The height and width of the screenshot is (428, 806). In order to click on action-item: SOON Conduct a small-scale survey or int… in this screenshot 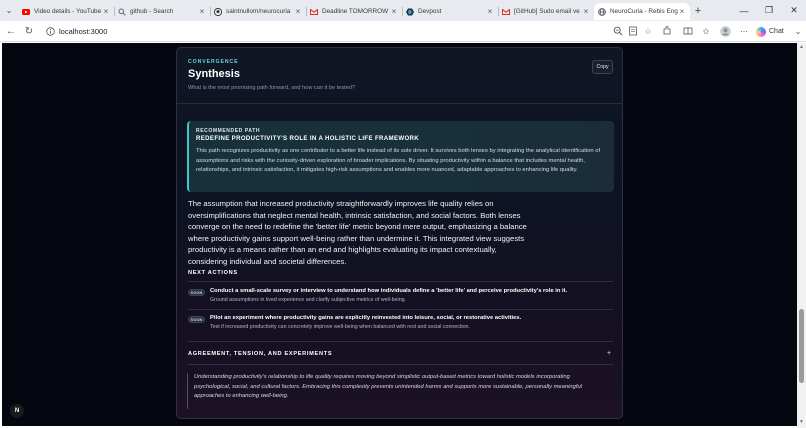, I will do `click(400, 298)`.